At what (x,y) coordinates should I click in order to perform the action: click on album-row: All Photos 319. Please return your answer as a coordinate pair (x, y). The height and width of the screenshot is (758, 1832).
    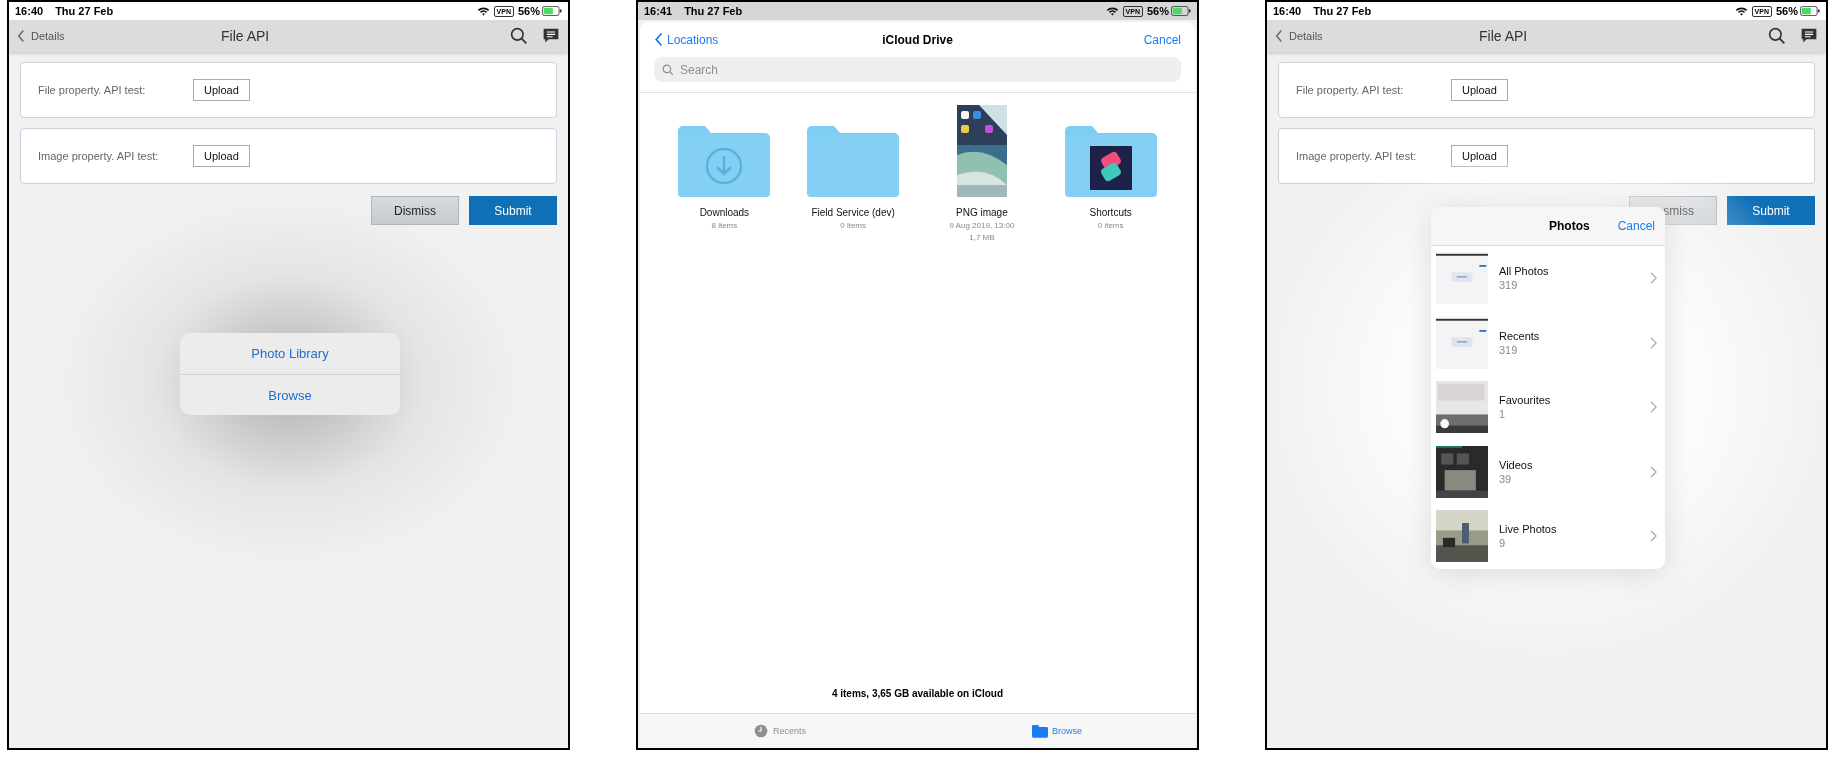
    Looking at the image, I should click on (1548, 278).